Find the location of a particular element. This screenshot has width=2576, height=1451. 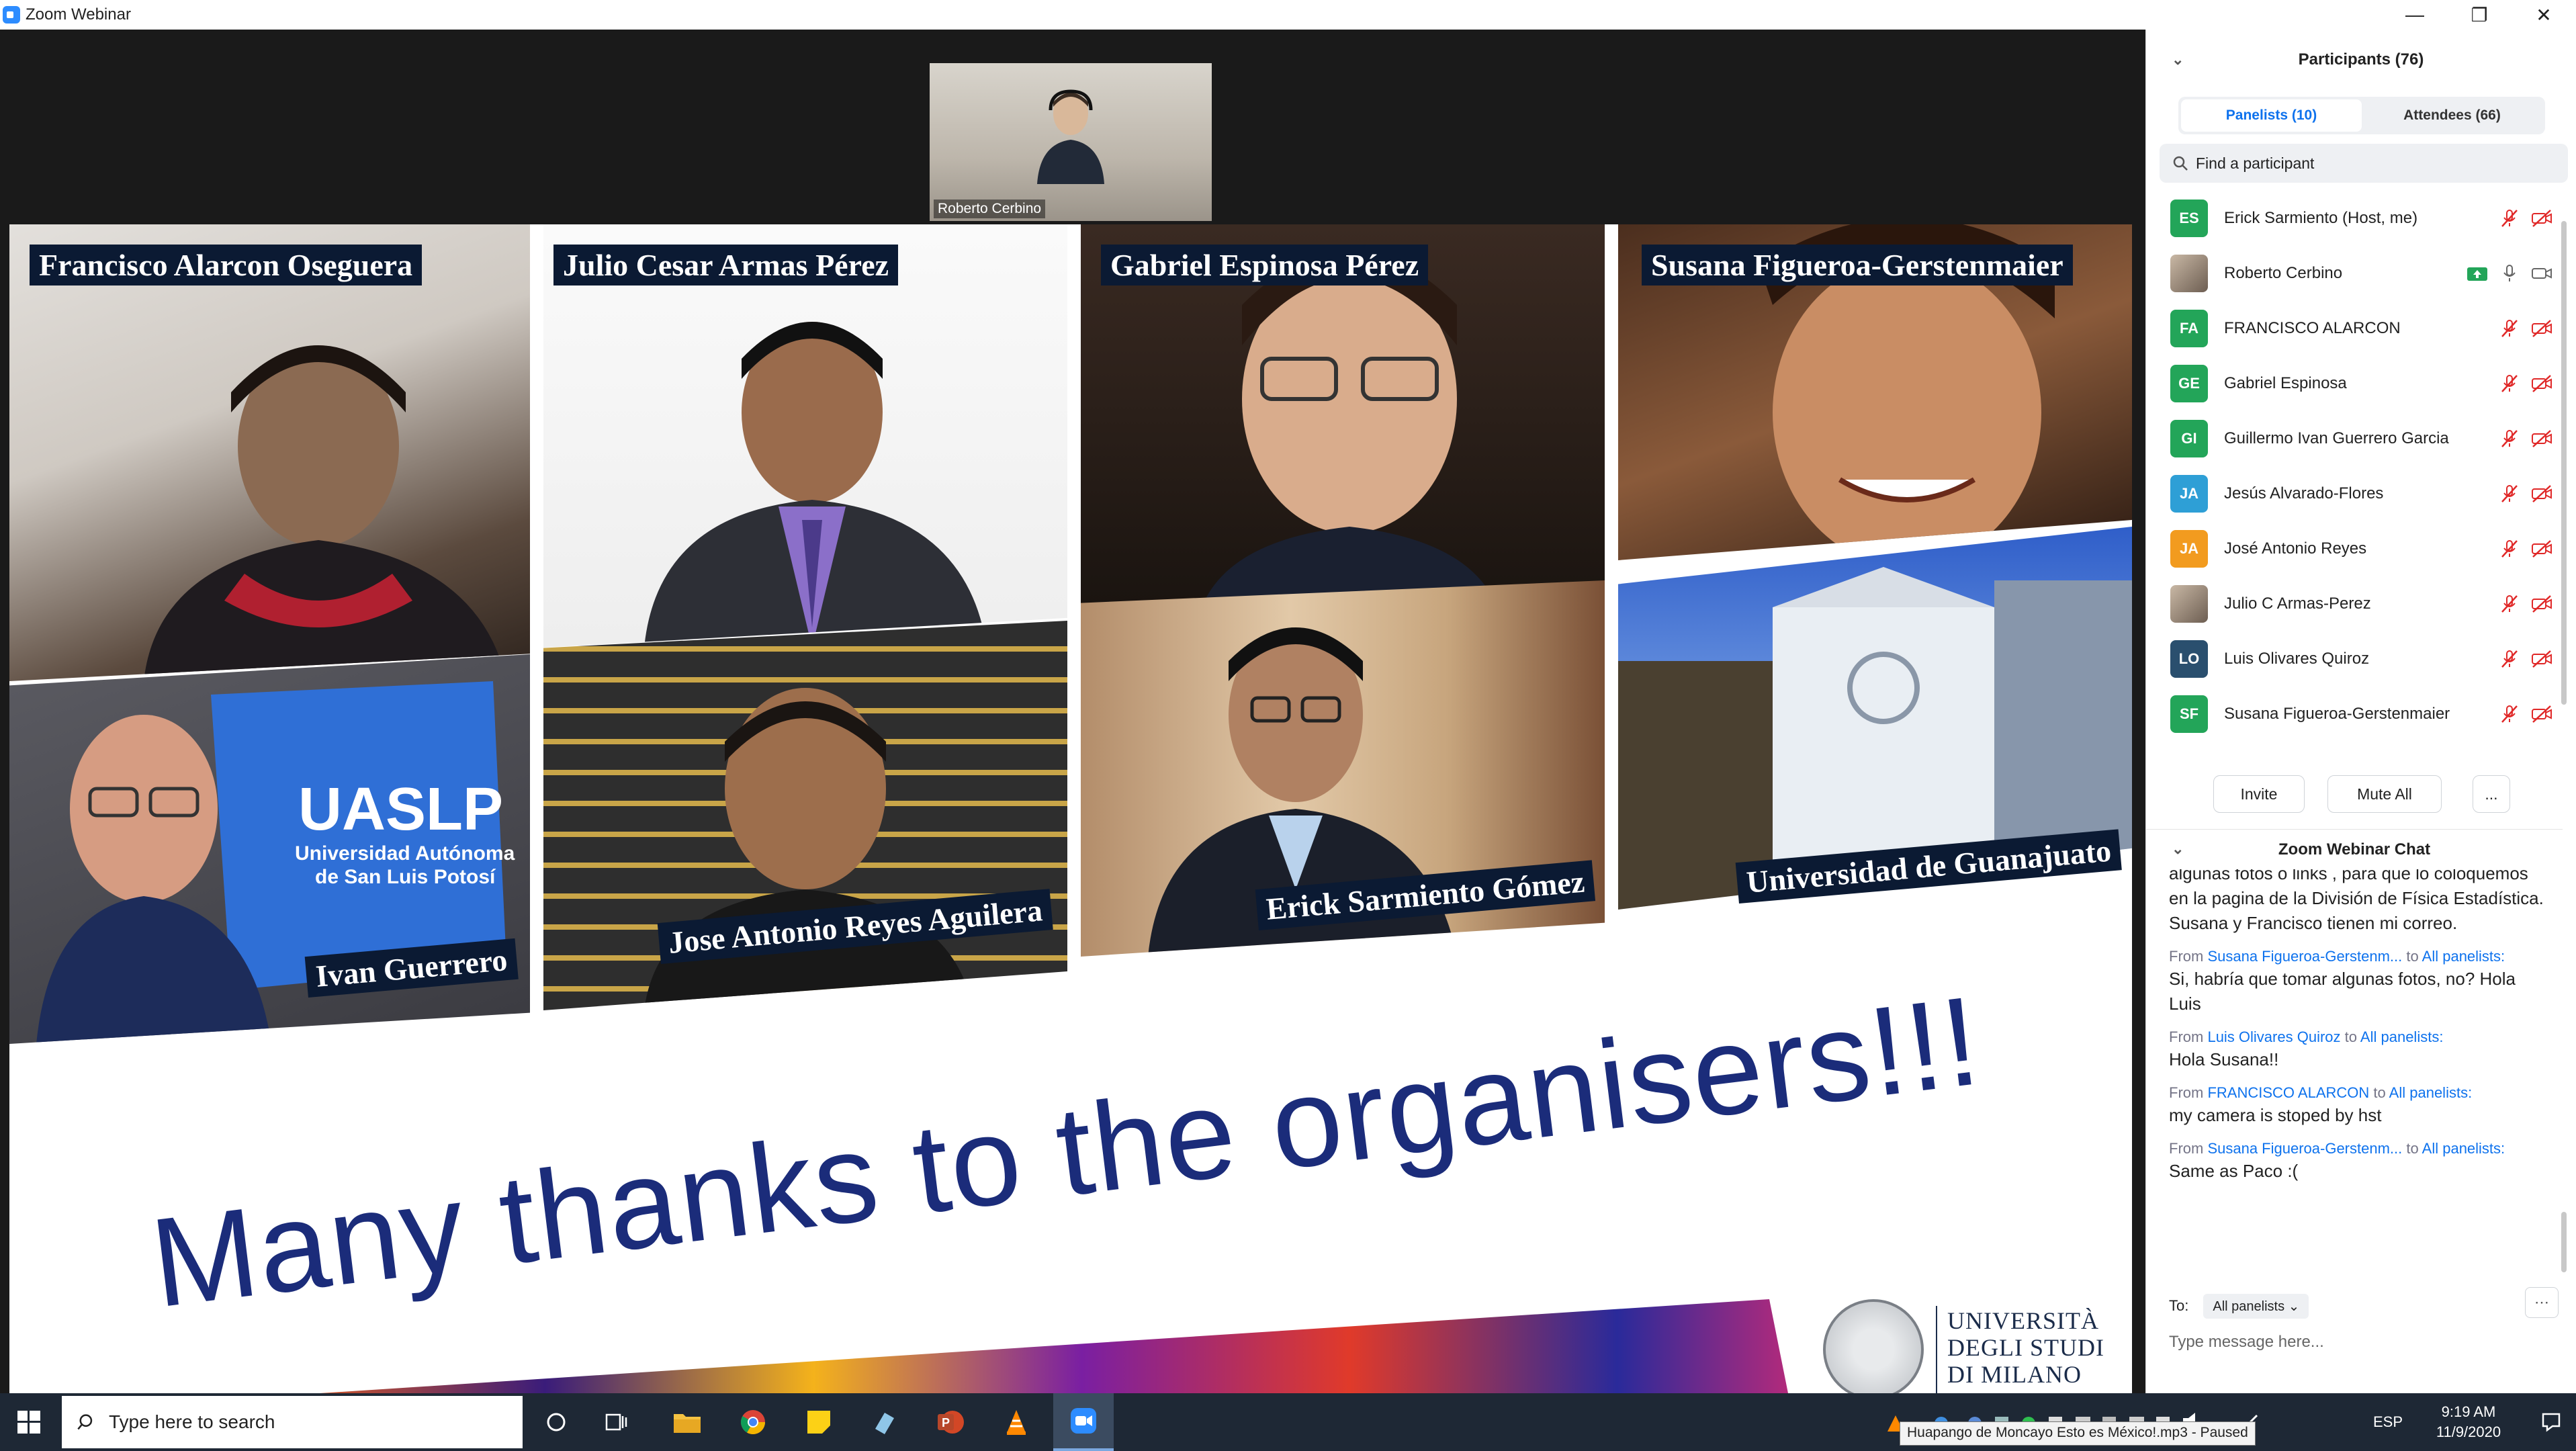

unimi-line3: DI MILANO is located at coordinates (2015, 1374).